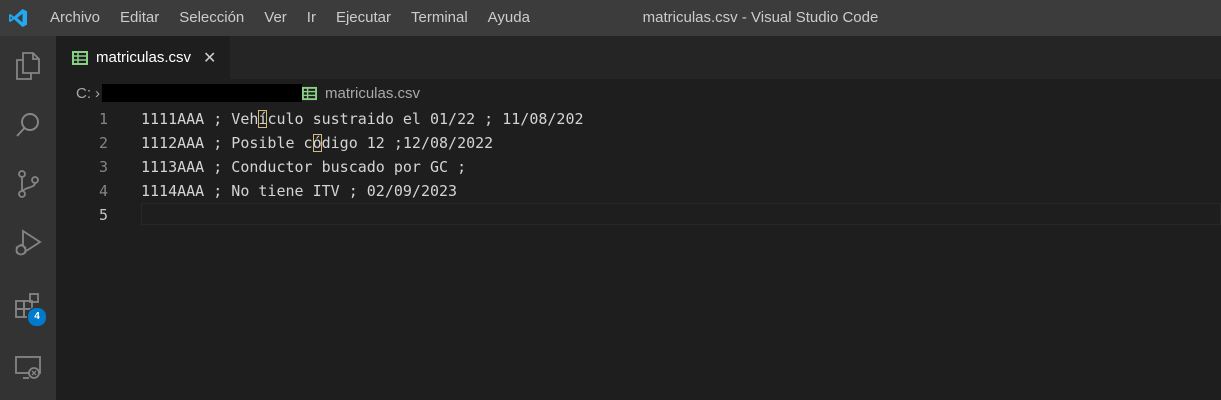  I want to click on menu-archivo: Archivo, so click(75, 18).